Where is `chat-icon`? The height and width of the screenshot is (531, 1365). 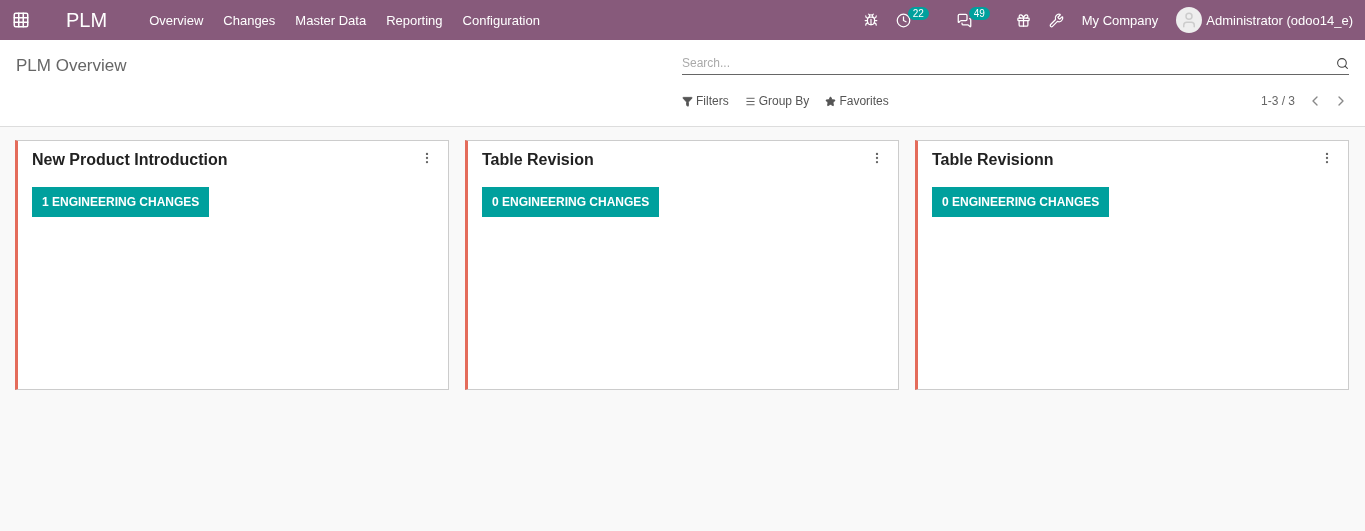 chat-icon is located at coordinates (964, 20).